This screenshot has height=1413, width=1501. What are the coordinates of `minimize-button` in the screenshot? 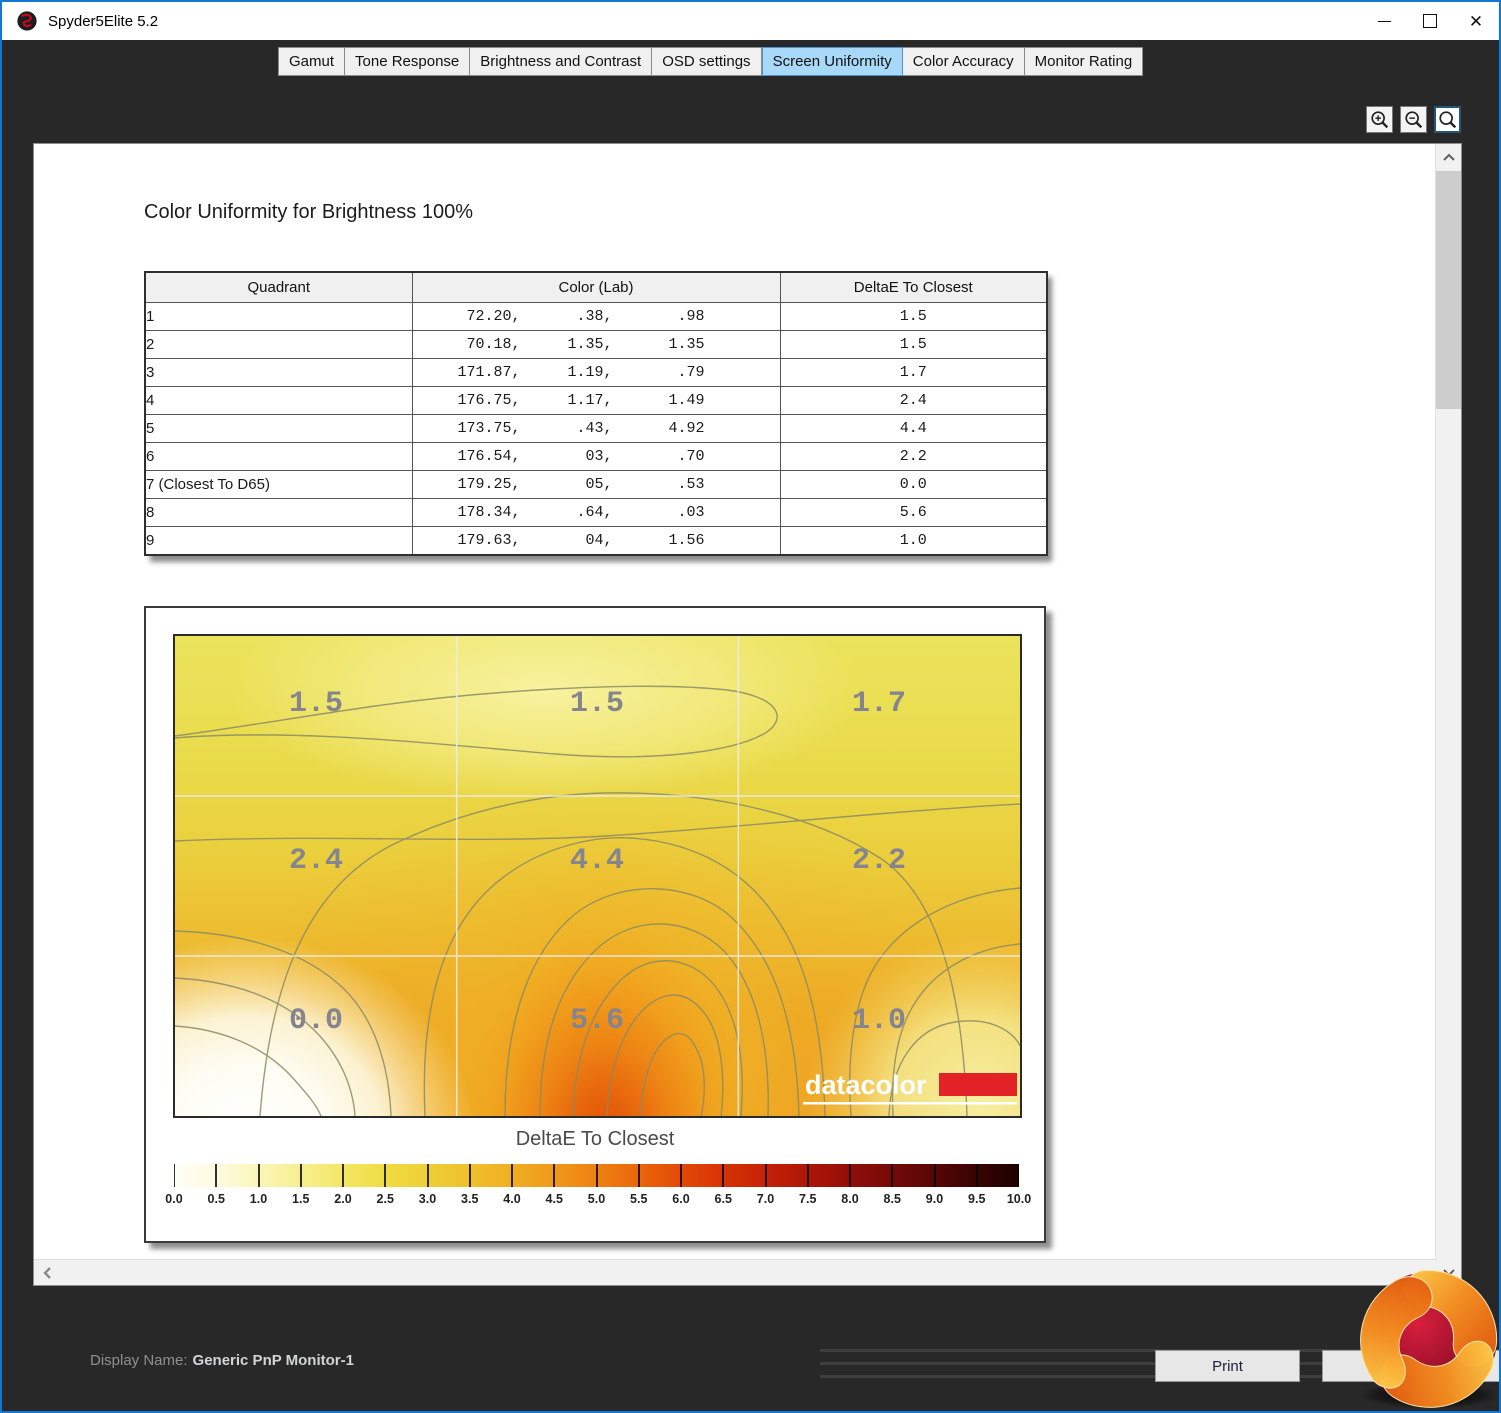 It's located at (1384, 21).